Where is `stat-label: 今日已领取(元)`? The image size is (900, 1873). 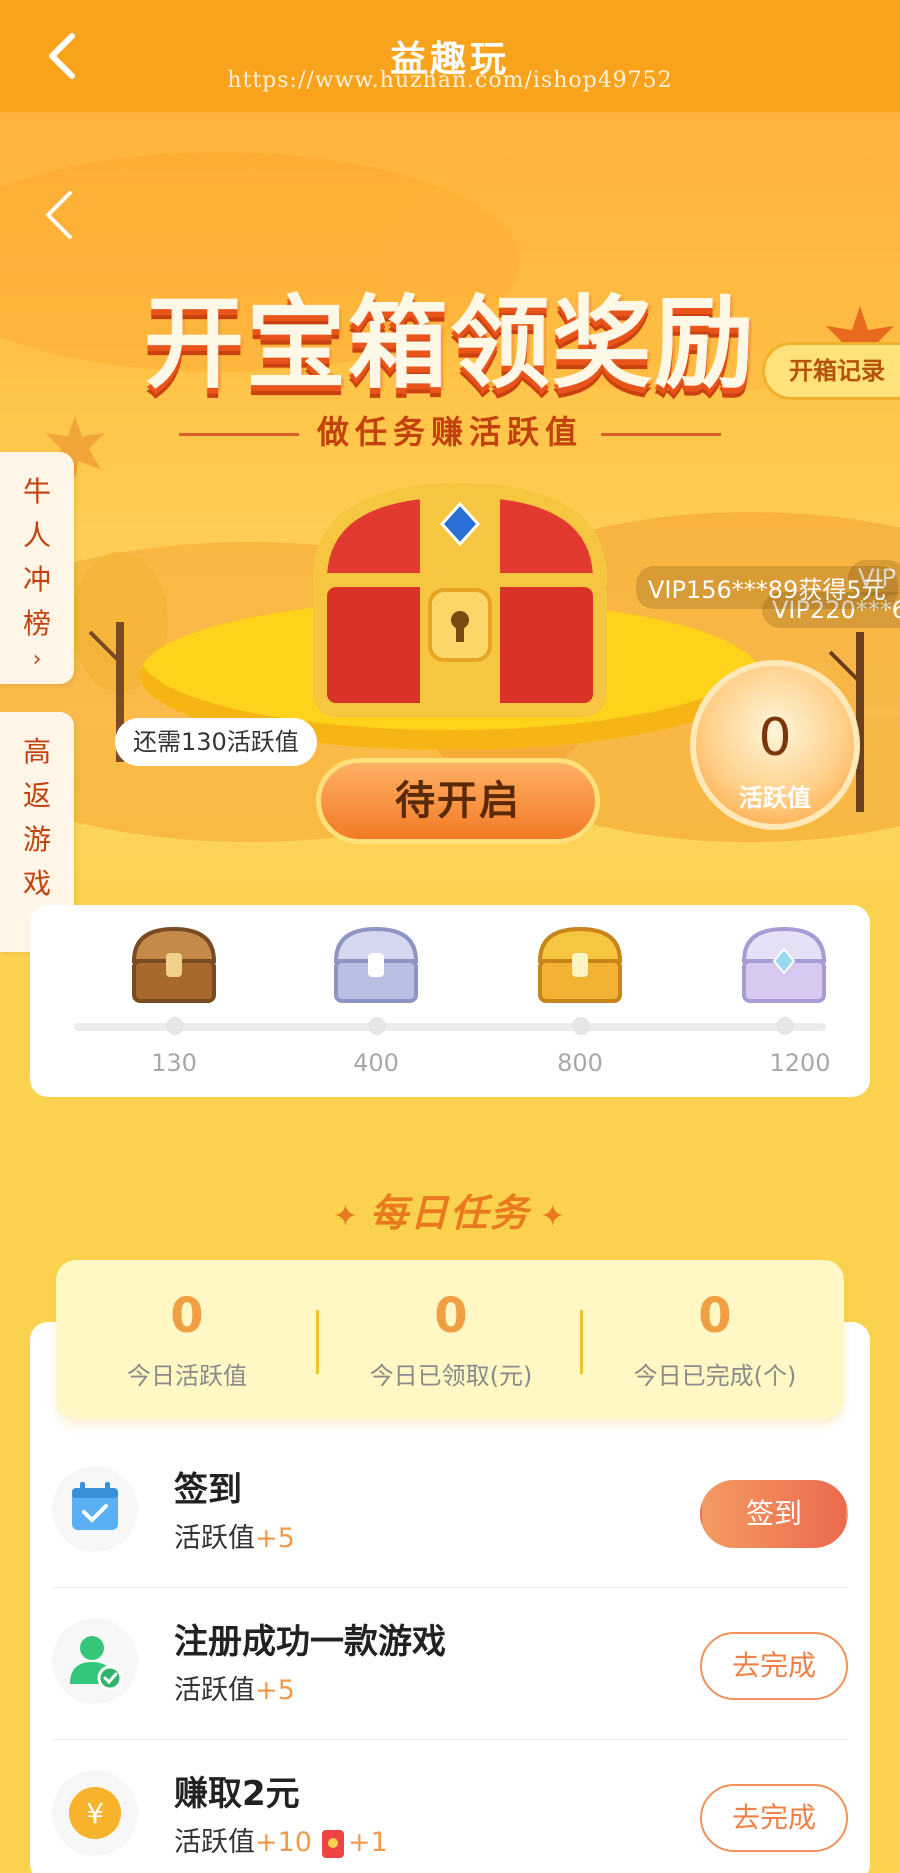 stat-label: 今日已领取(元) is located at coordinates (451, 1376).